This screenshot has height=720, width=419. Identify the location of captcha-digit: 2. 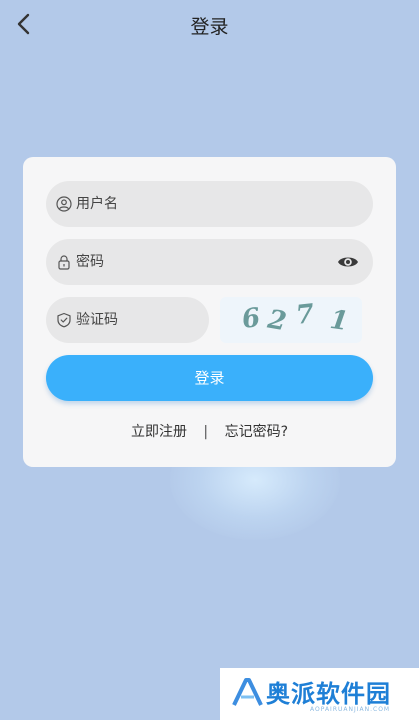
(277, 321).